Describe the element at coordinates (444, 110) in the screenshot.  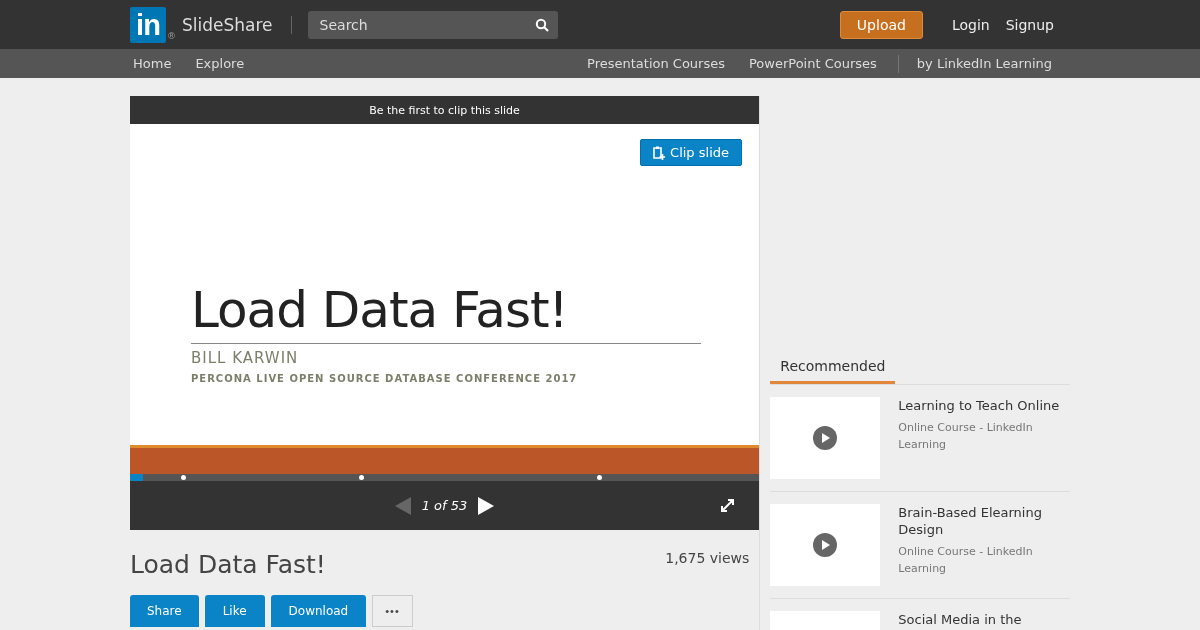
I see `clip-banner-text: Be the first to clip this slide` at that location.